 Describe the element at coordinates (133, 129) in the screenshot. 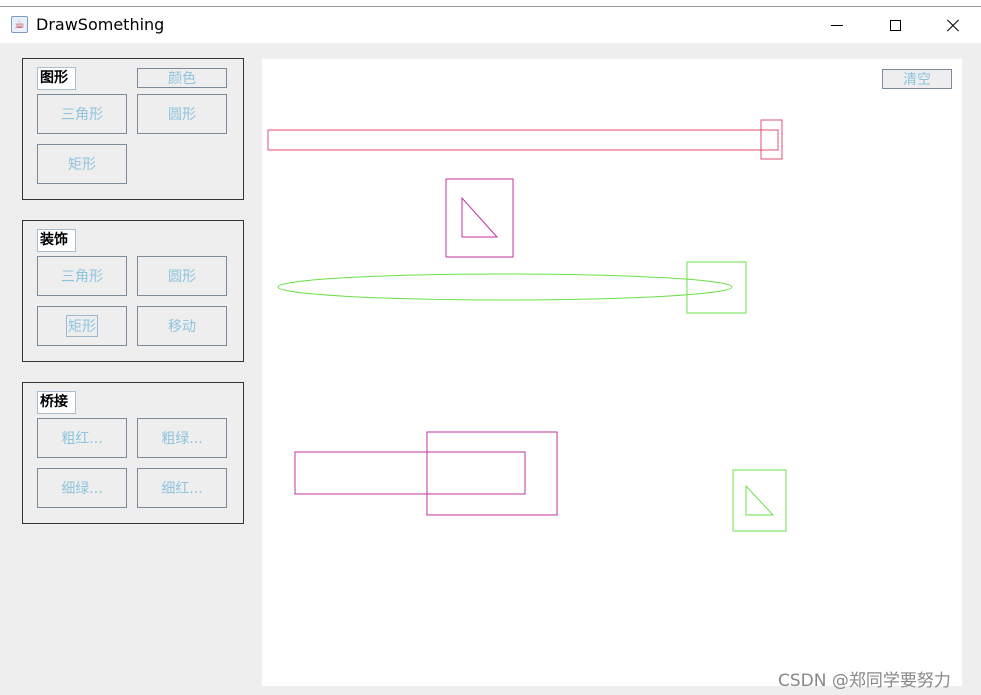

I see `shape-panel: 图形 颜色 三角形 圆形 矩形` at that location.